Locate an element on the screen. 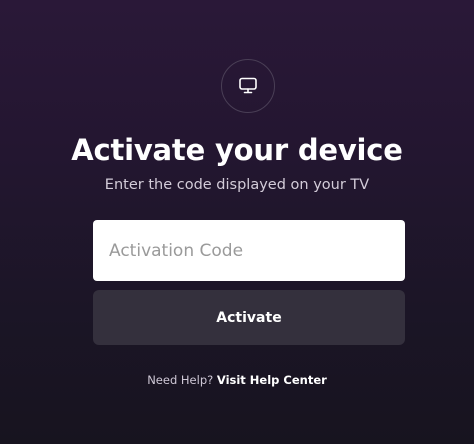  device-badge is located at coordinates (248, 86).